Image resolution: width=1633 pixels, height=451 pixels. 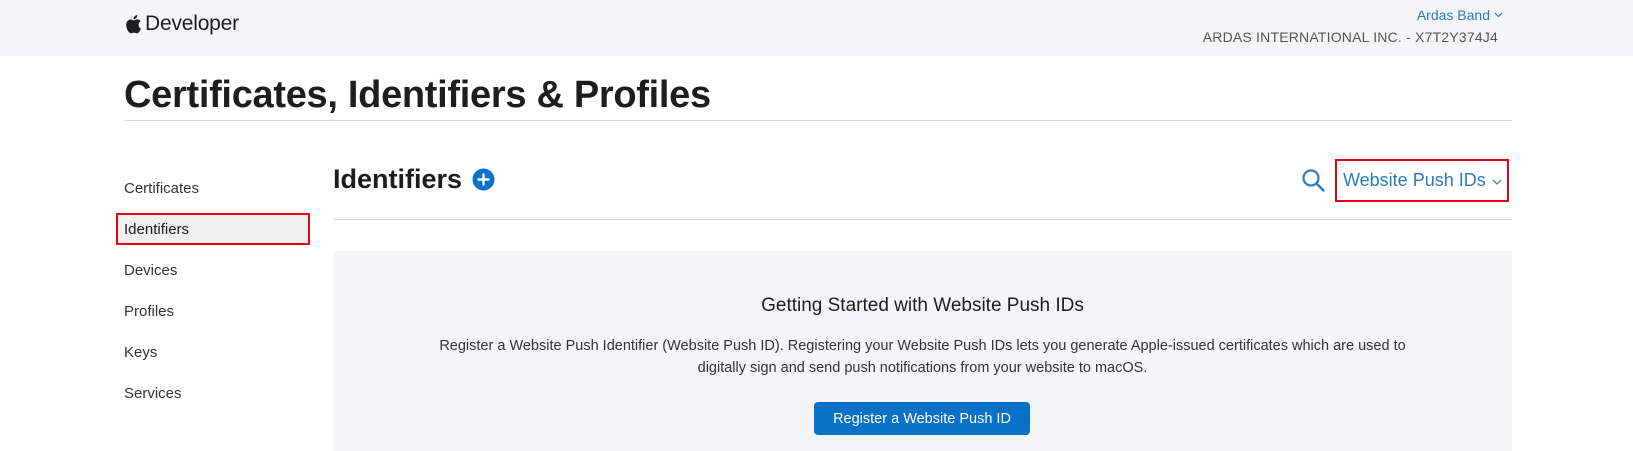 I want to click on sidebar-item-devices: Devices, so click(x=213, y=270).